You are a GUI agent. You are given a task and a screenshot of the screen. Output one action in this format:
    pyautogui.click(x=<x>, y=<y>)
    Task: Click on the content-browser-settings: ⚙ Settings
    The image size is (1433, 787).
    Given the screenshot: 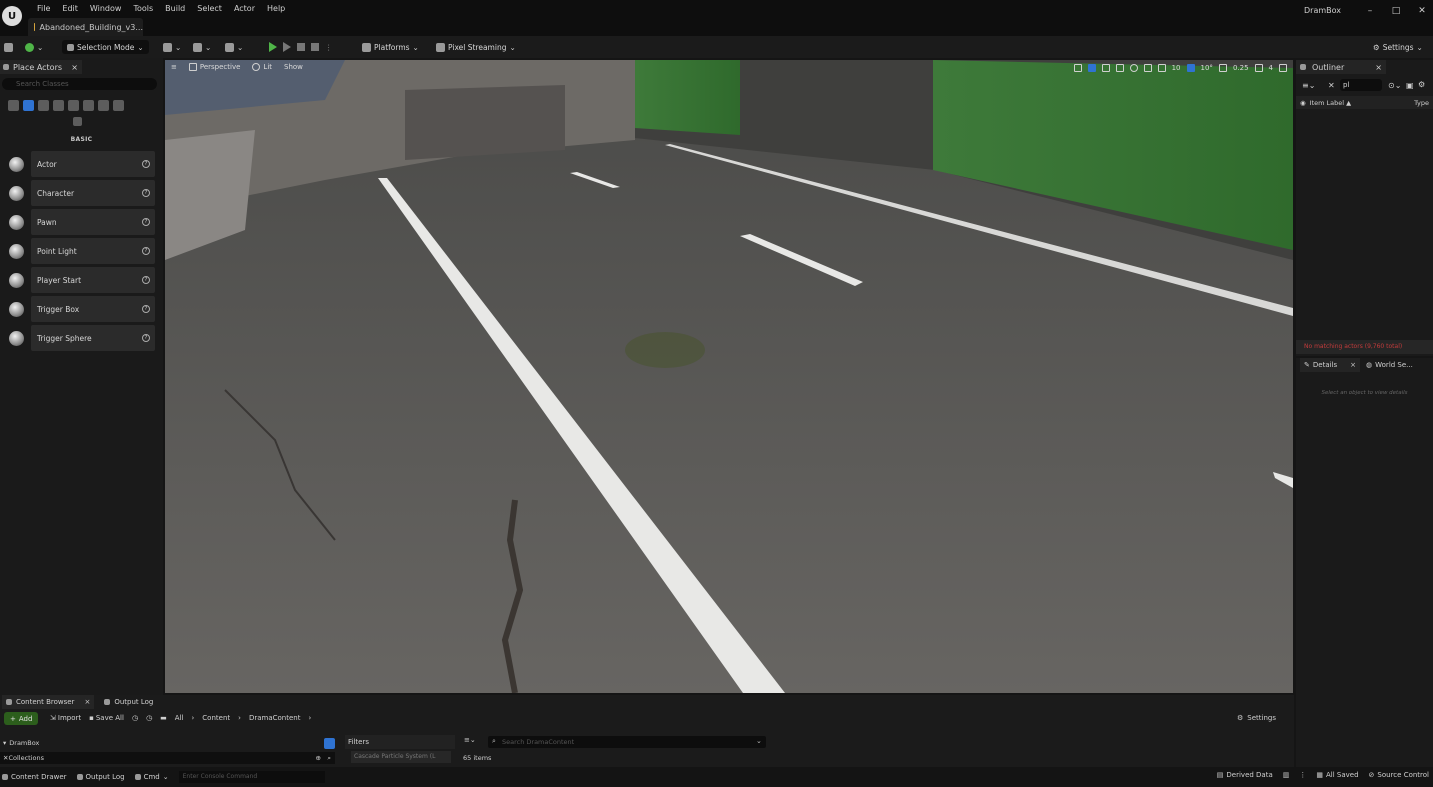 What is the action you would take?
    pyautogui.click(x=1256, y=718)
    